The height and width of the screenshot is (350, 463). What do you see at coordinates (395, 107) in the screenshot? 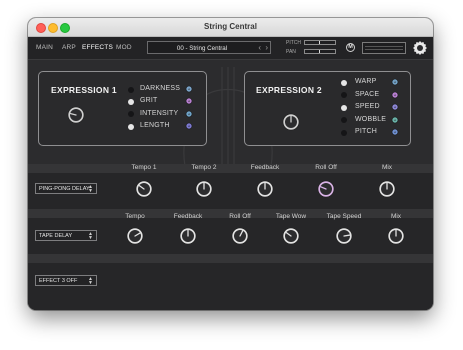
I see `expression-2-option-speed-mini-knob` at bounding box center [395, 107].